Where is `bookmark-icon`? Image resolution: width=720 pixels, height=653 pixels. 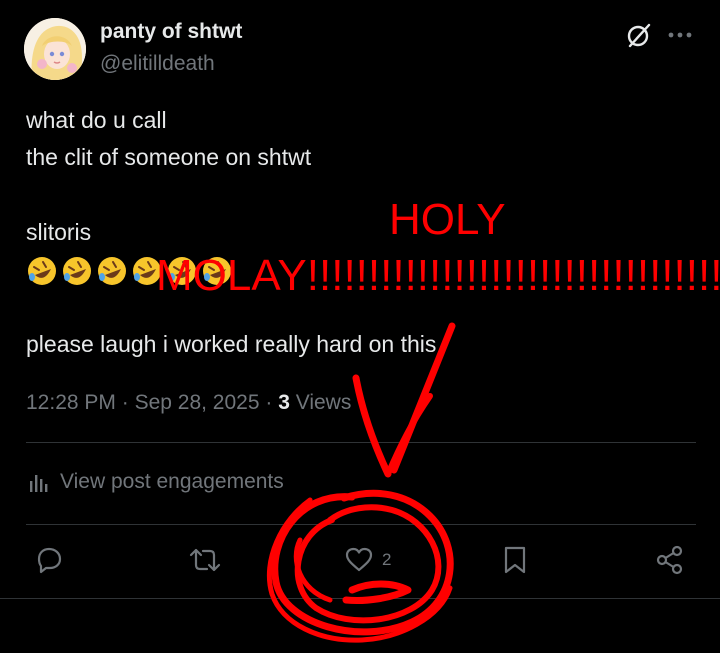
bookmark-icon is located at coordinates (515, 560).